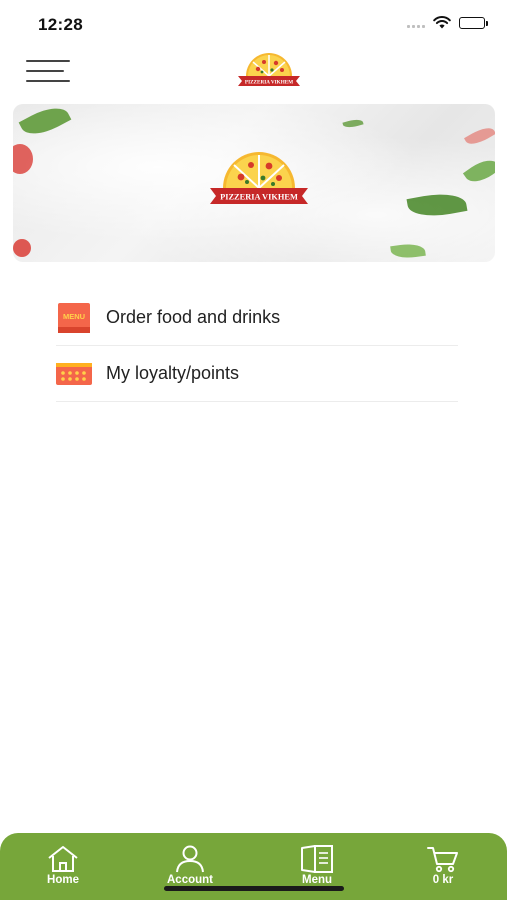 This screenshot has height=900, width=507. Describe the element at coordinates (173, 373) in the screenshot. I see `menu-item-label: My loyalty/points` at that location.